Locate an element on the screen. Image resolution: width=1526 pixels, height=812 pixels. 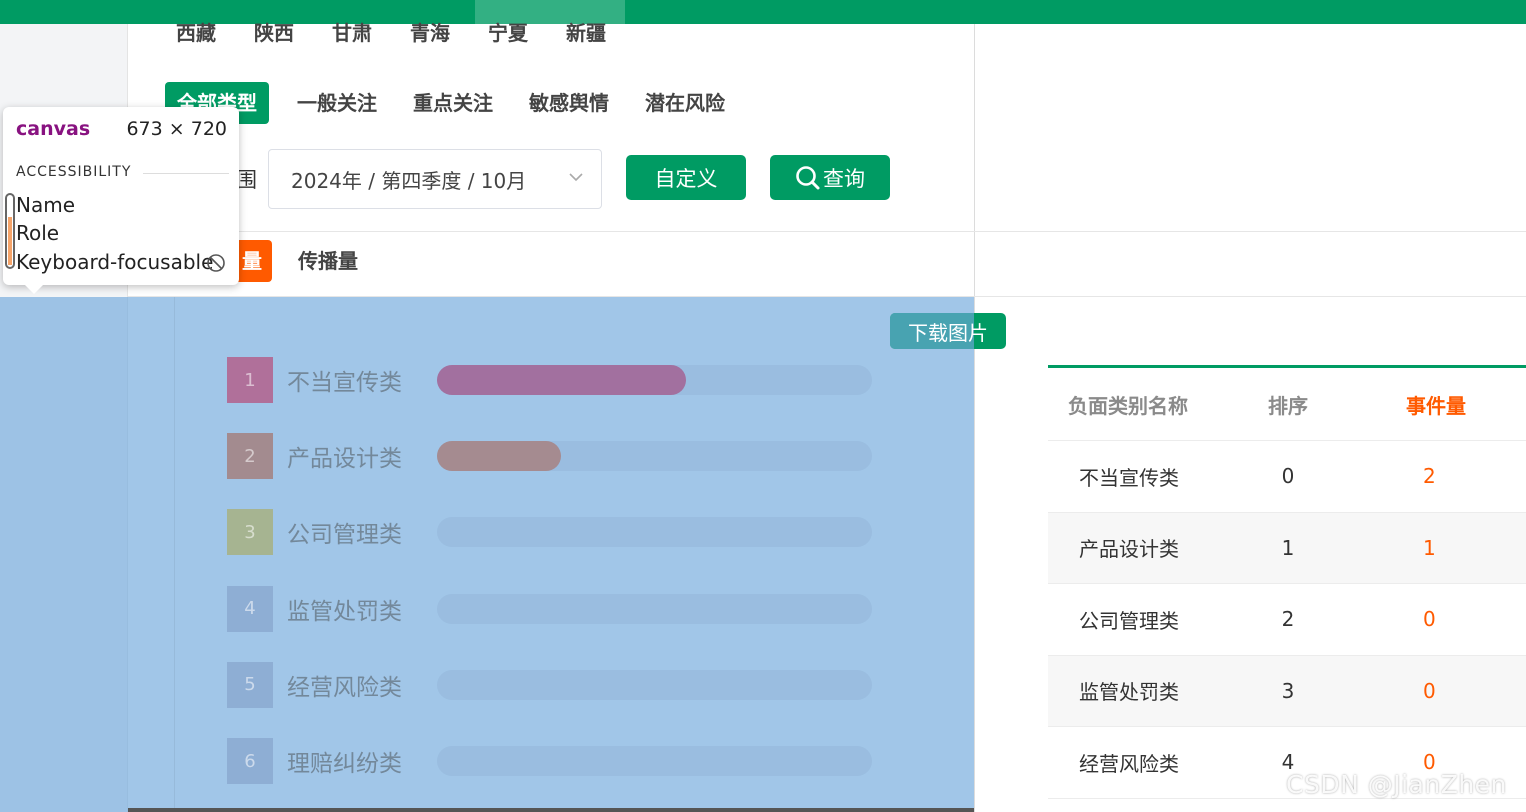
ranking-row: 1 不当宣传类 is located at coordinates (549, 380).